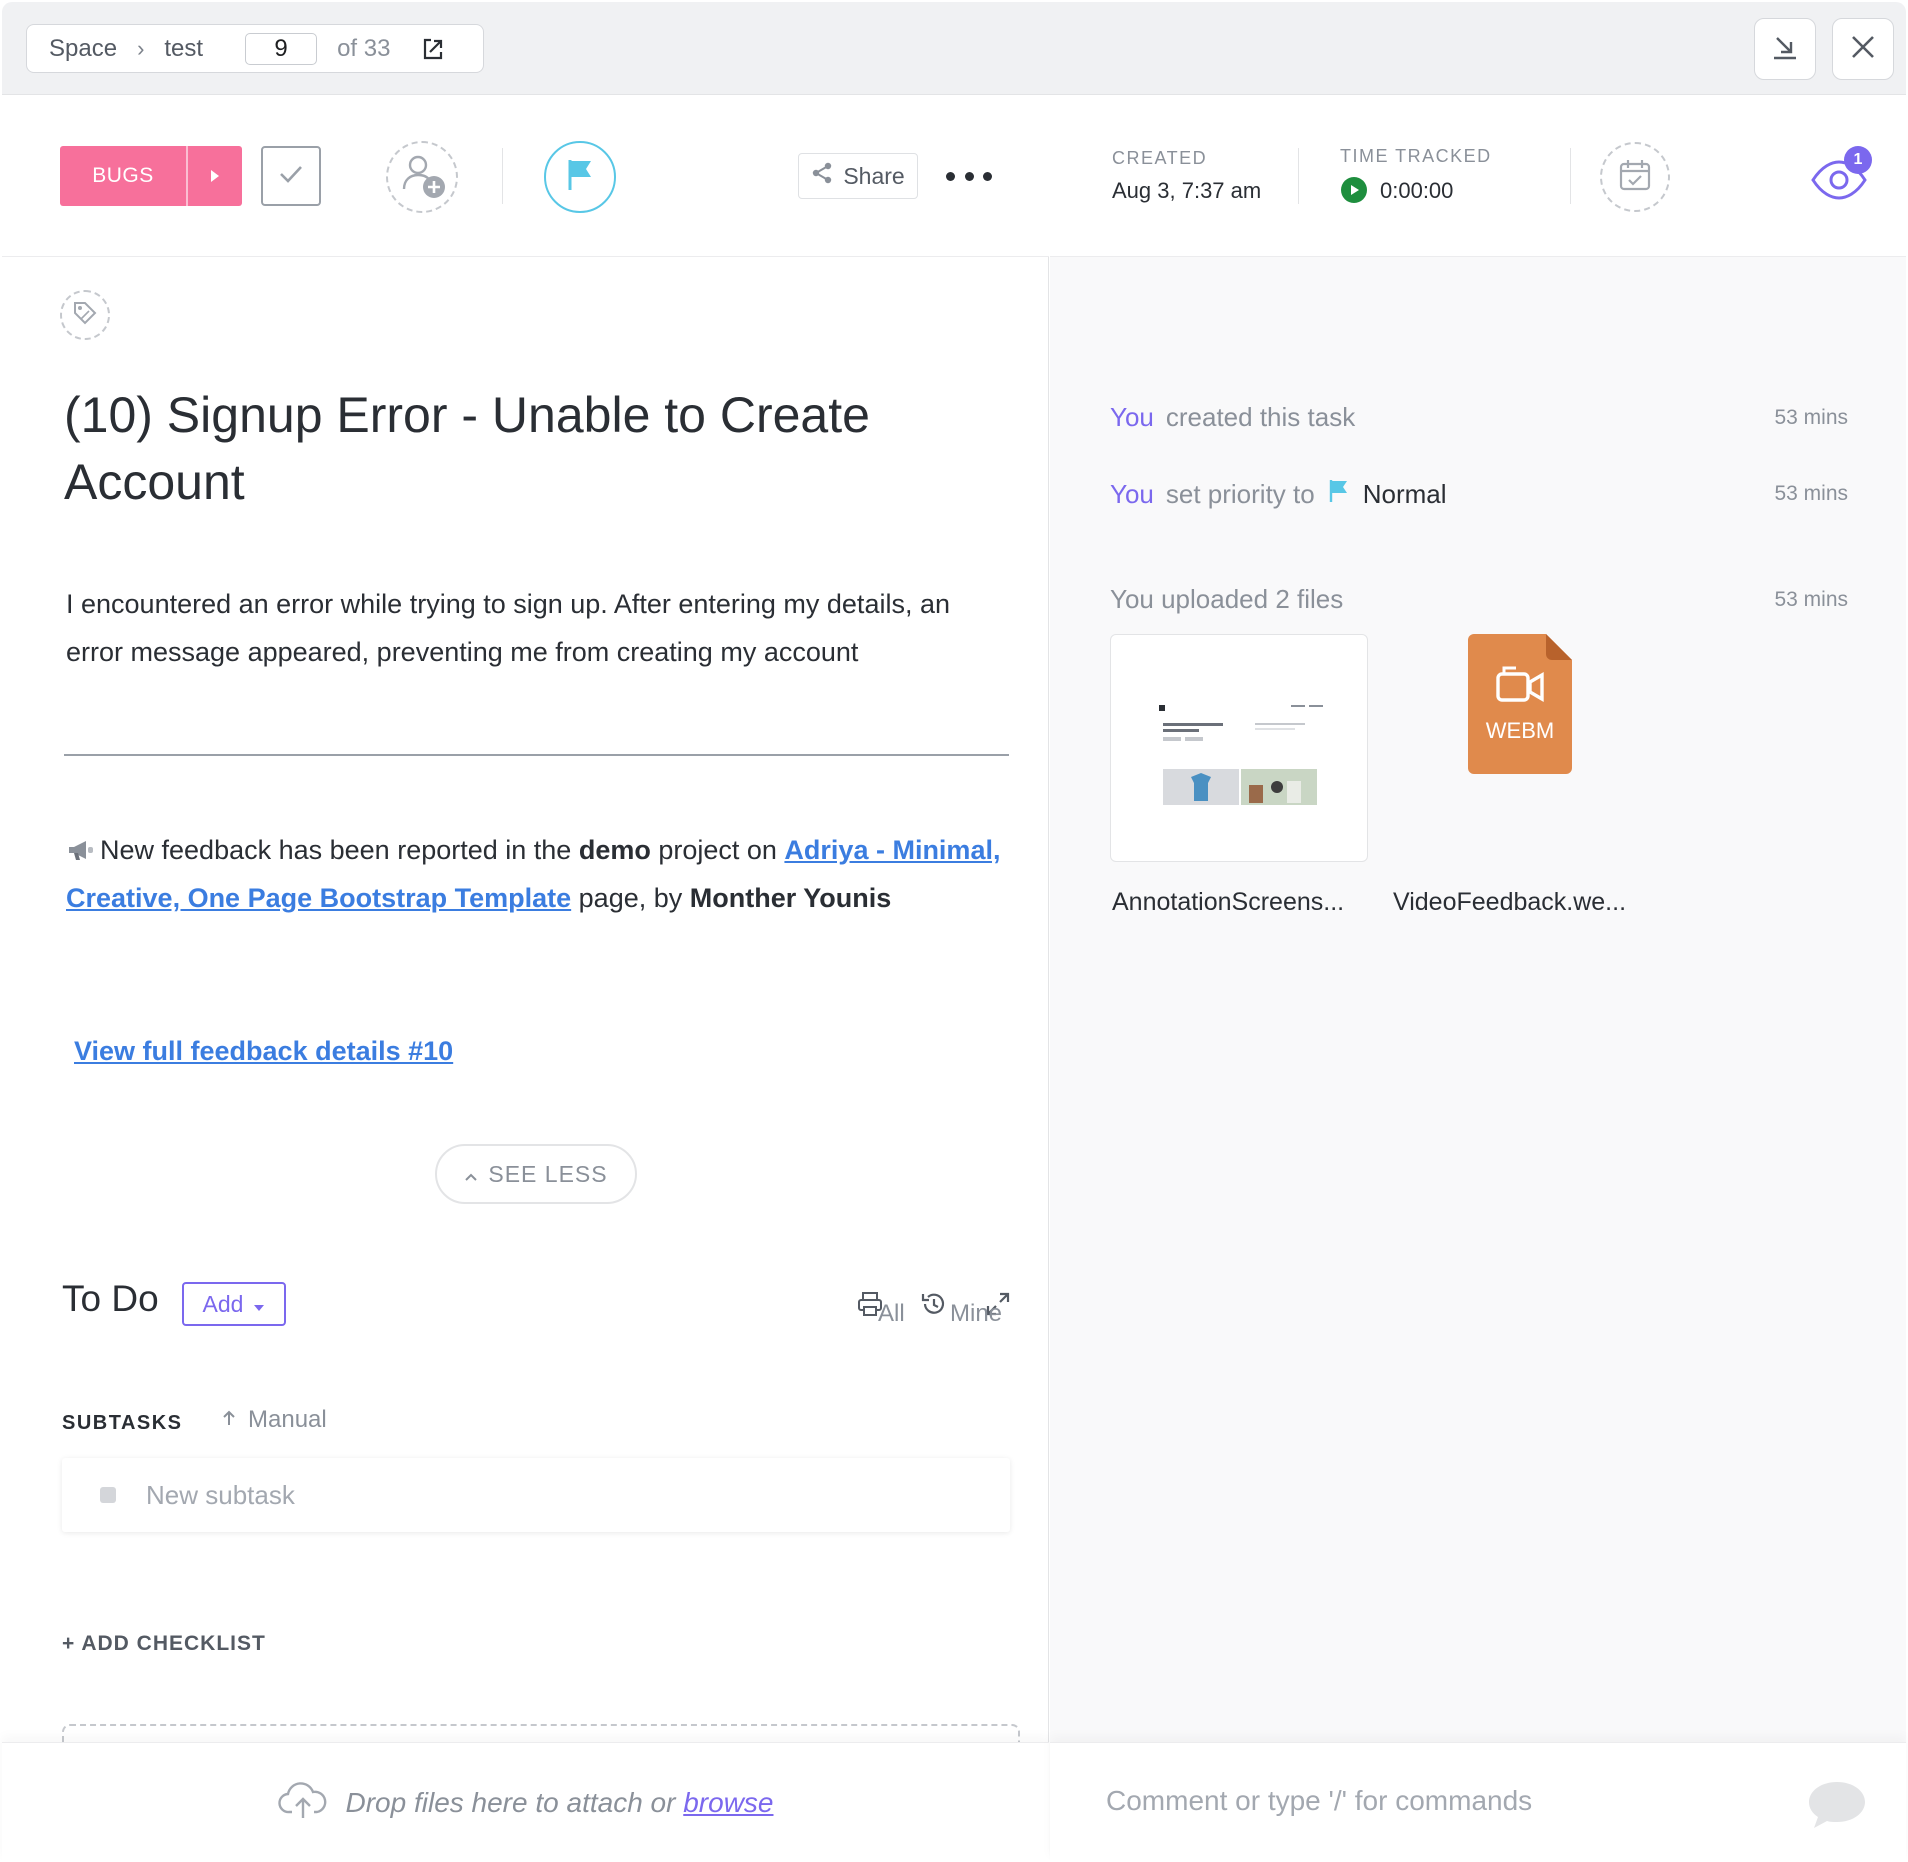  Describe the element at coordinates (141, 48) in the screenshot. I see `chevron-right-icon: ›` at that location.